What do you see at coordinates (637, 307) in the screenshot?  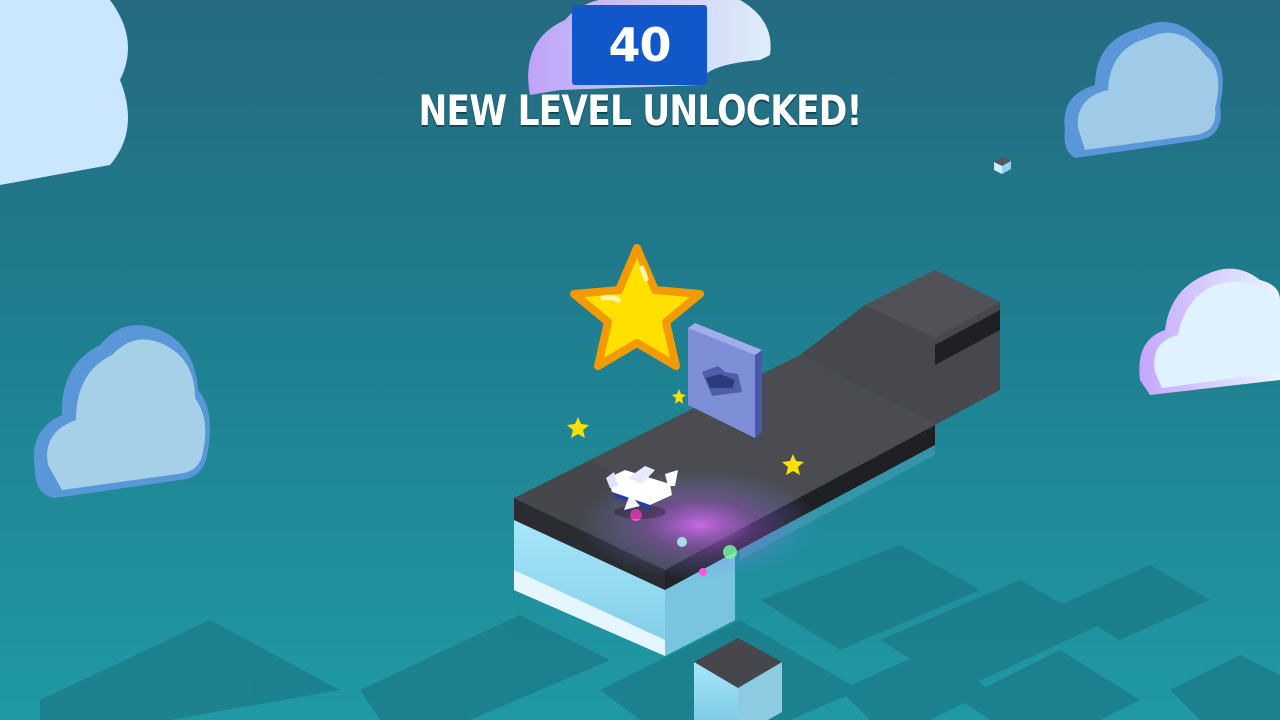 I see `star-icon` at bounding box center [637, 307].